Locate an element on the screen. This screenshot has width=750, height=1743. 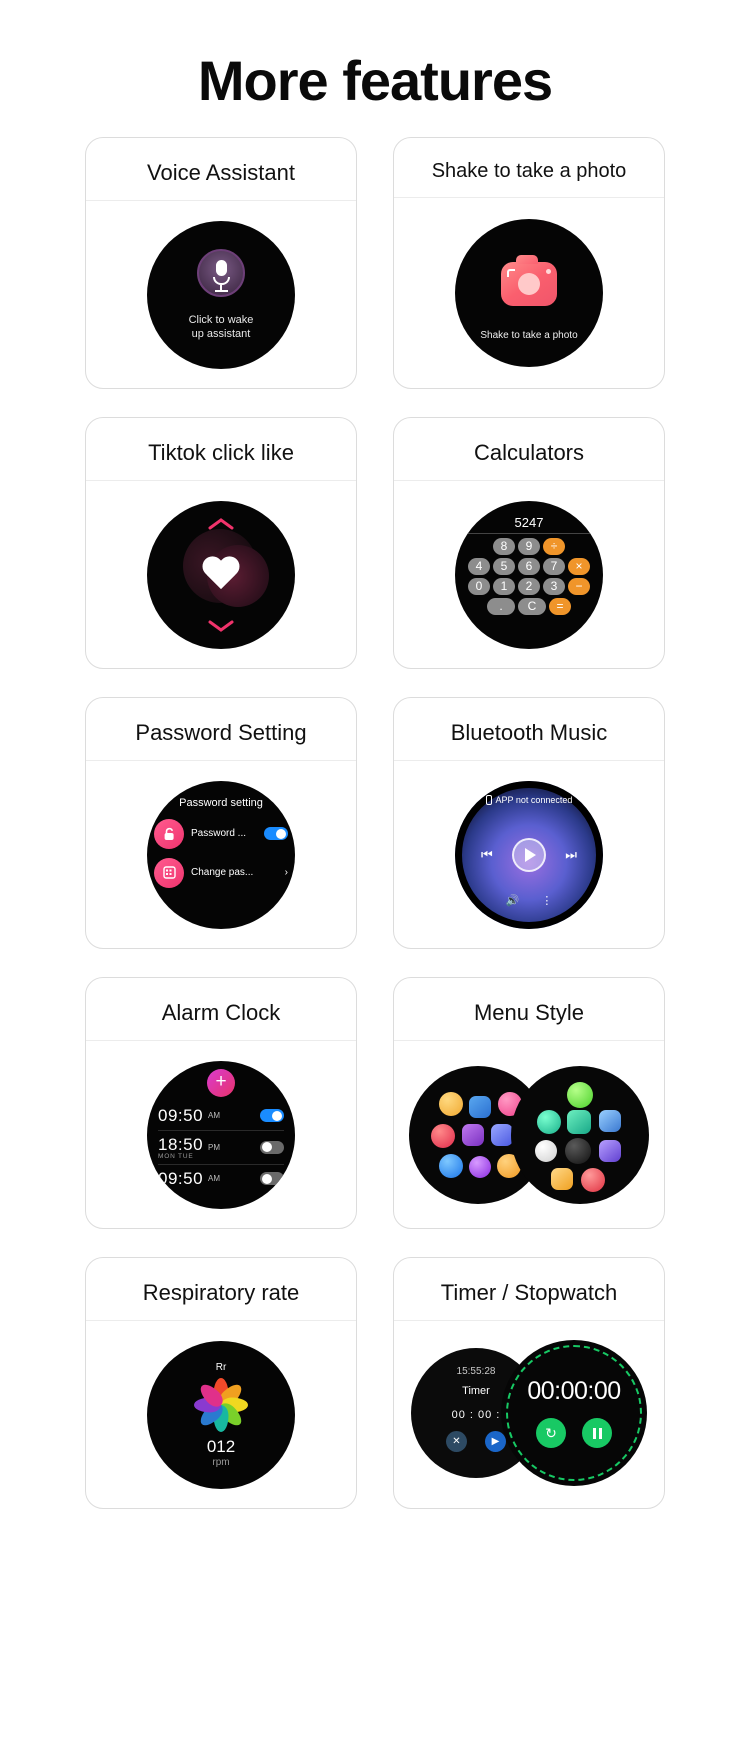
card-body: Shake to take a photo is located at coordinates (529, 293).